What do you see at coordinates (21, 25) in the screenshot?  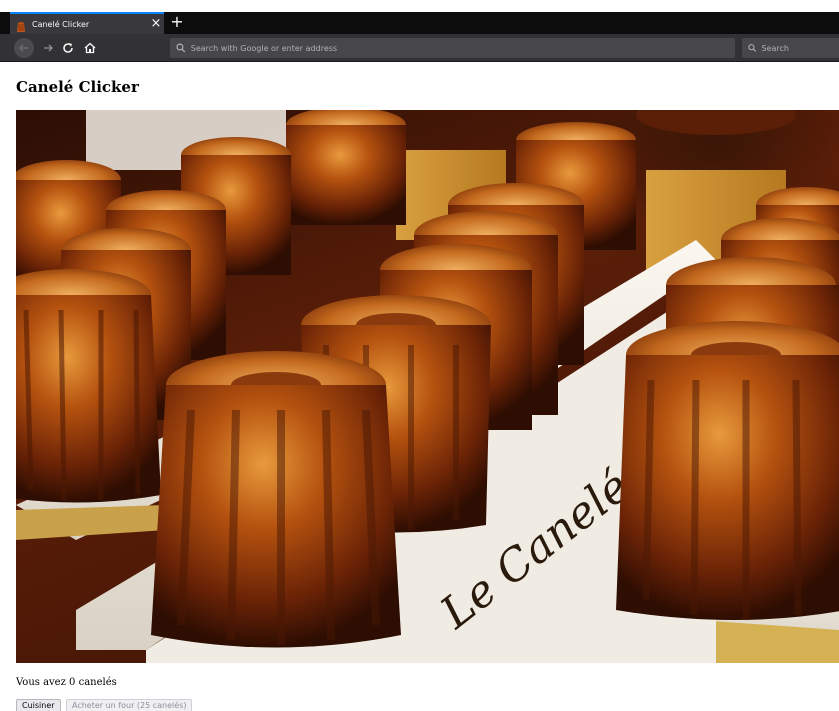 I see `canele-favicon-icon` at bounding box center [21, 25].